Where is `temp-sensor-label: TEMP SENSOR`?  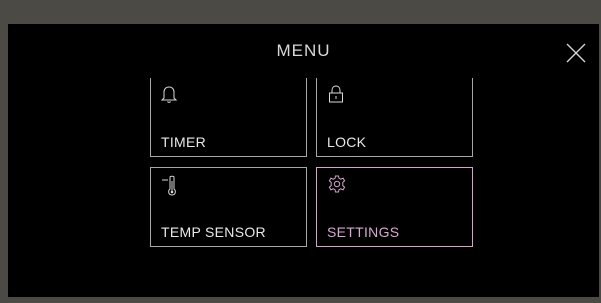 temp-sensor-label: TEMP SENSOR is located at coordinates (213, 232).